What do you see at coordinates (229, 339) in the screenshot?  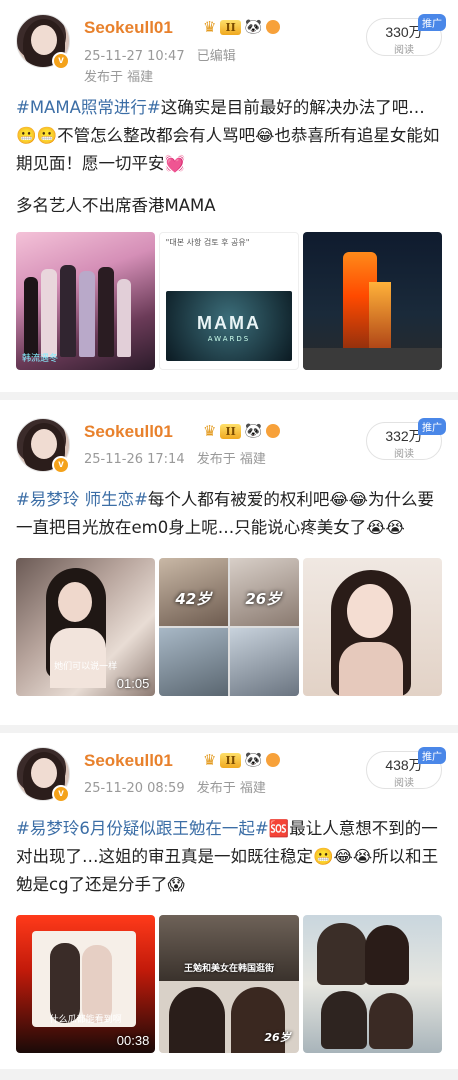 I see `mama-sub: AWARDS` at bounding box center [229, 339].